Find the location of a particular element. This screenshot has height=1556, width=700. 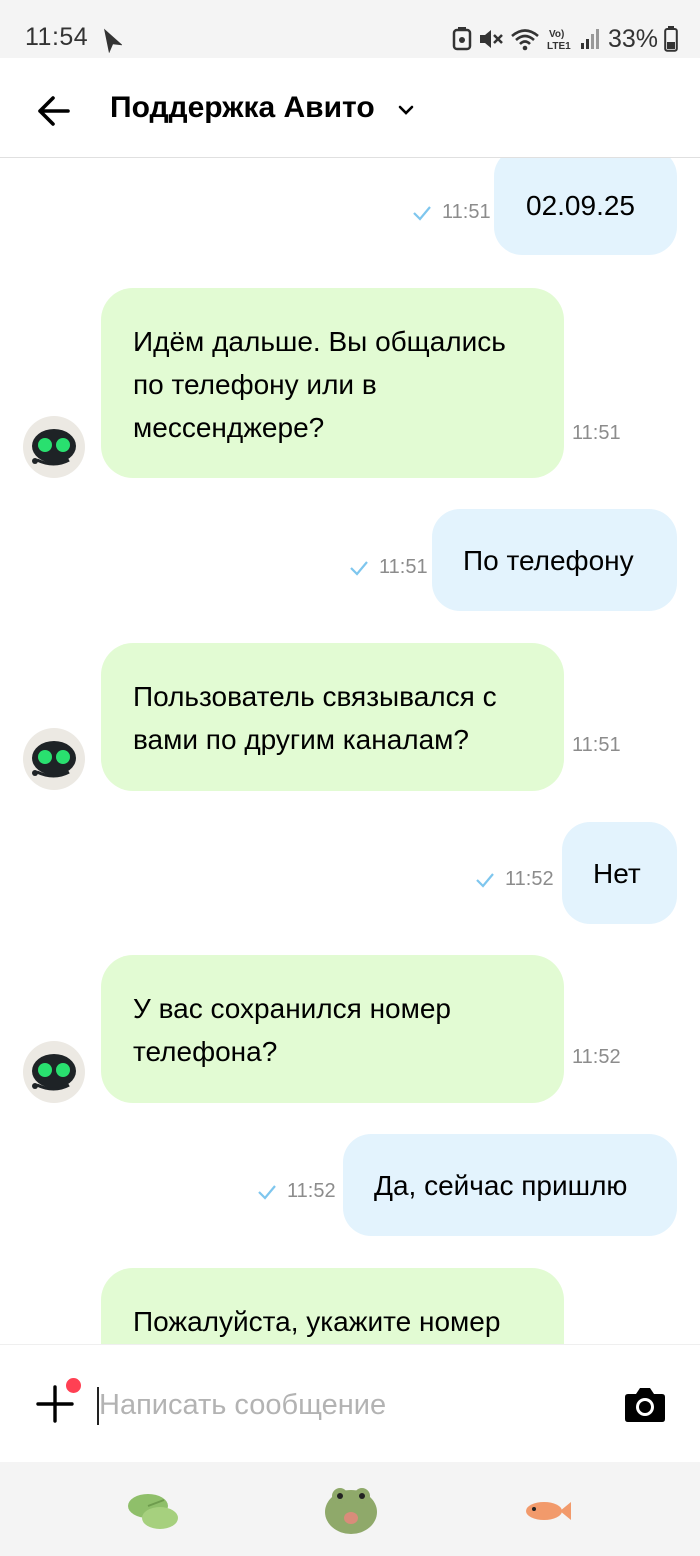

message-composer is located at coordinates (350, 1403).